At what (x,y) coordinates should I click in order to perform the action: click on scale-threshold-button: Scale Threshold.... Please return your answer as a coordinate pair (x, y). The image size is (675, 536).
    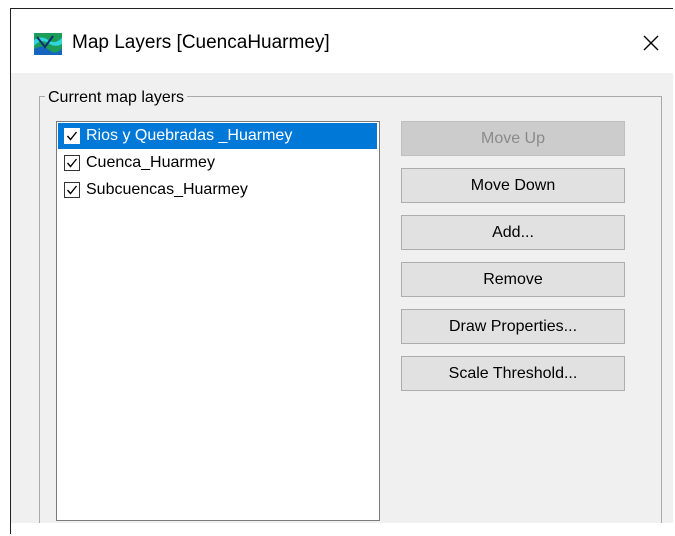
    Looking at the image, I should click on (513, 373).